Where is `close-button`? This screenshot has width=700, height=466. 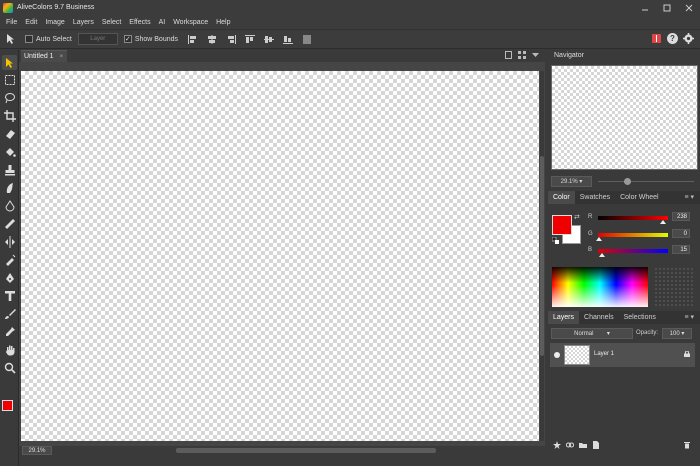 close-button is located at coordinates (689, 7).